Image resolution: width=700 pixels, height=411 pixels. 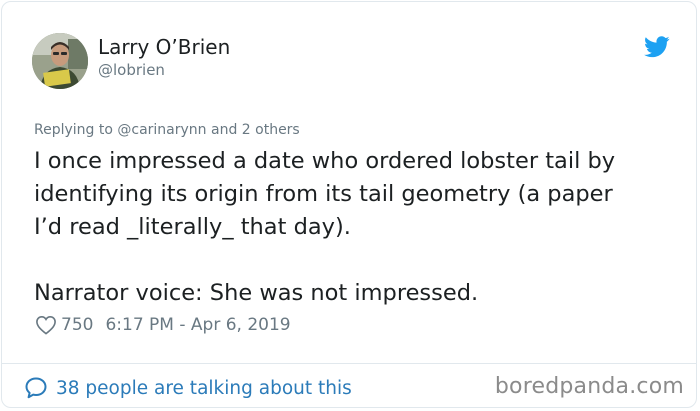 What do you see at coordinates (204, 388) in the screenshot?
I see `conversation-text: 38 people are talking about this` at bounding box center [204, 388].